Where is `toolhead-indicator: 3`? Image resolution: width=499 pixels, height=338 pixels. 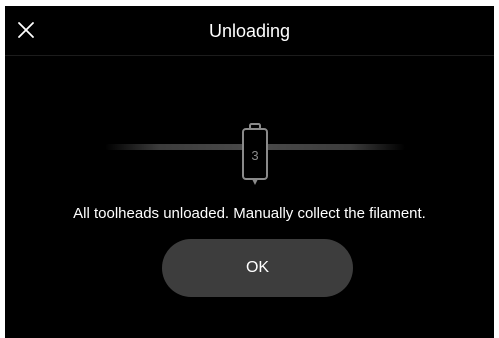
toolhead-indicator: 3 is located at coordinates (255, 155).